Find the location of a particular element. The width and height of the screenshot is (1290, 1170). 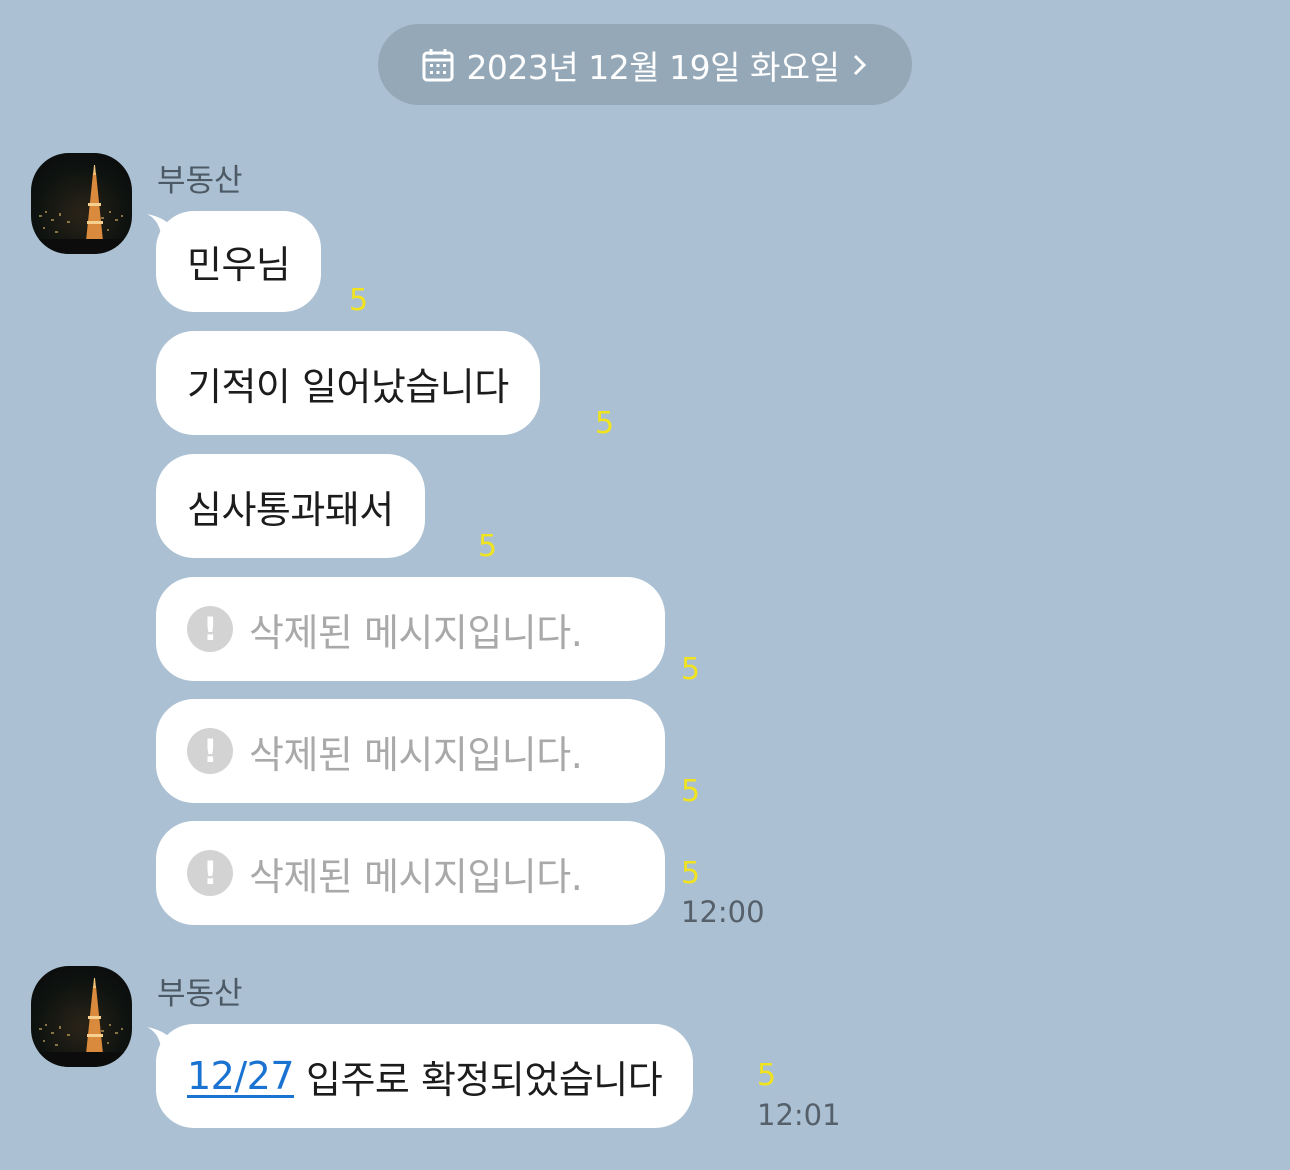

message-text: 민우님 is located at coordinates (239, 265).